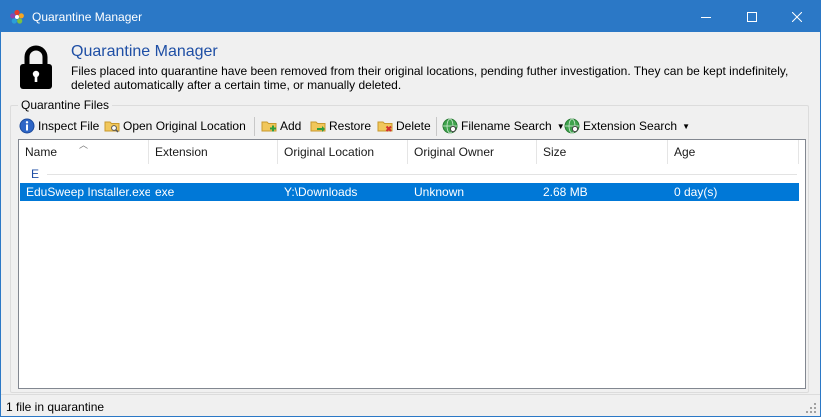  What do you see at coordinates (181, 152) in the screenshot?
I see `column-header-extension-label: Extension` at bounding box center [181, 152].